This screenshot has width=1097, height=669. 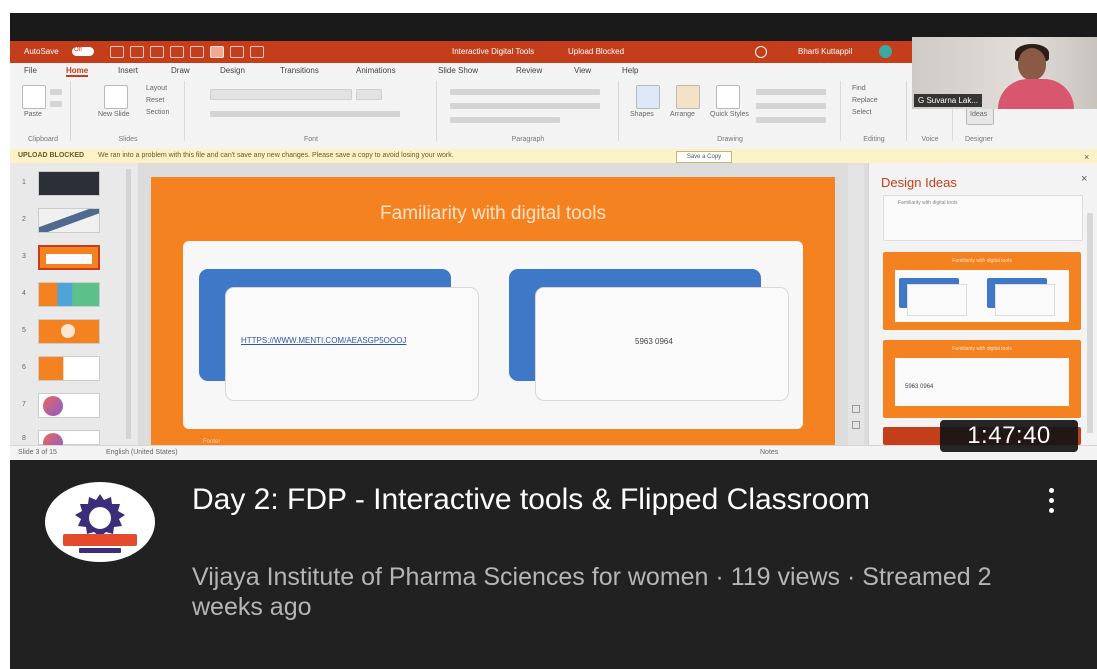 What do you see at coordinates (128, 139) in the screenshot?
I see `slides-label: Slides` at bounding box center [128, 139].